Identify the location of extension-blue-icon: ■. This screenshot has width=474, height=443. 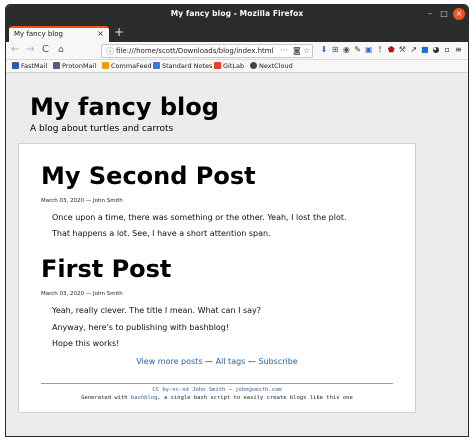
(425, 50).